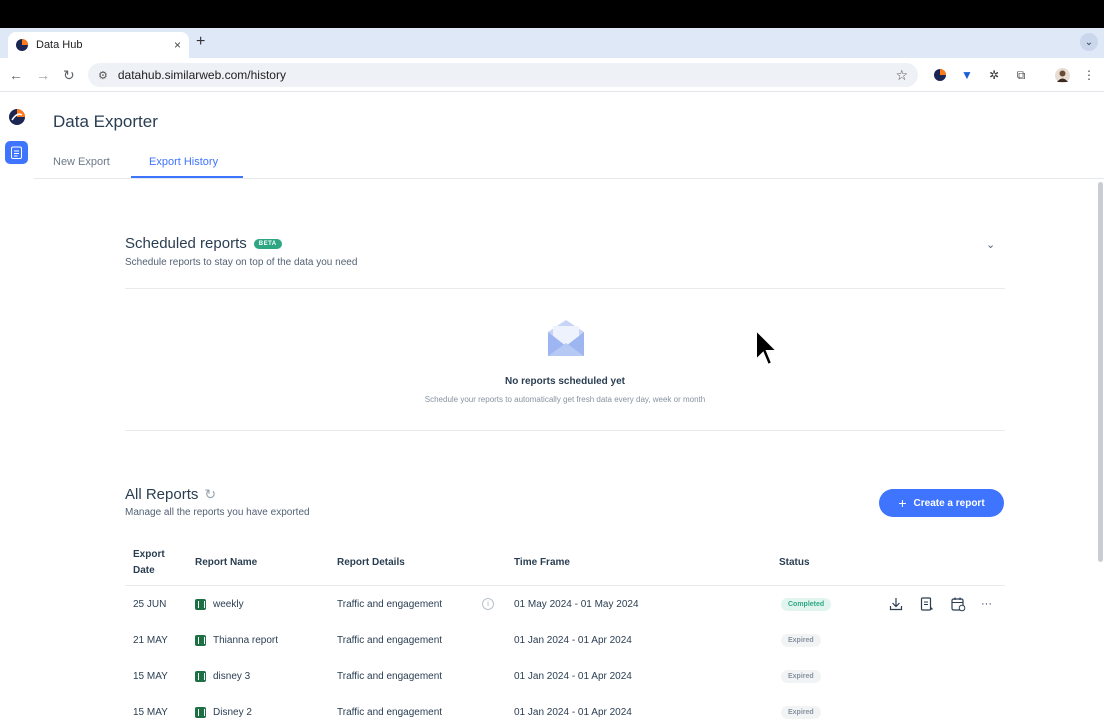  Describe the element at coordinates (236, 640) in the screenshot. I see `report-name-cell: Thianna report` at that location.